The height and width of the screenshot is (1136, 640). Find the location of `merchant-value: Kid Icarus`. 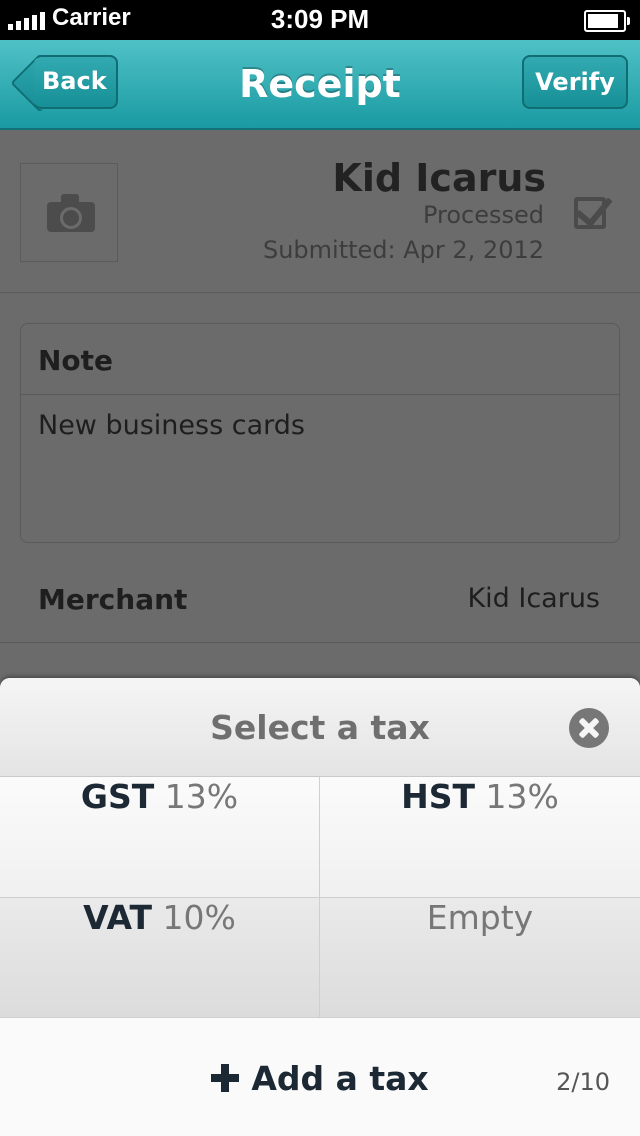

merchant-value: Kid Icarus is located at coordinates (533, 598).